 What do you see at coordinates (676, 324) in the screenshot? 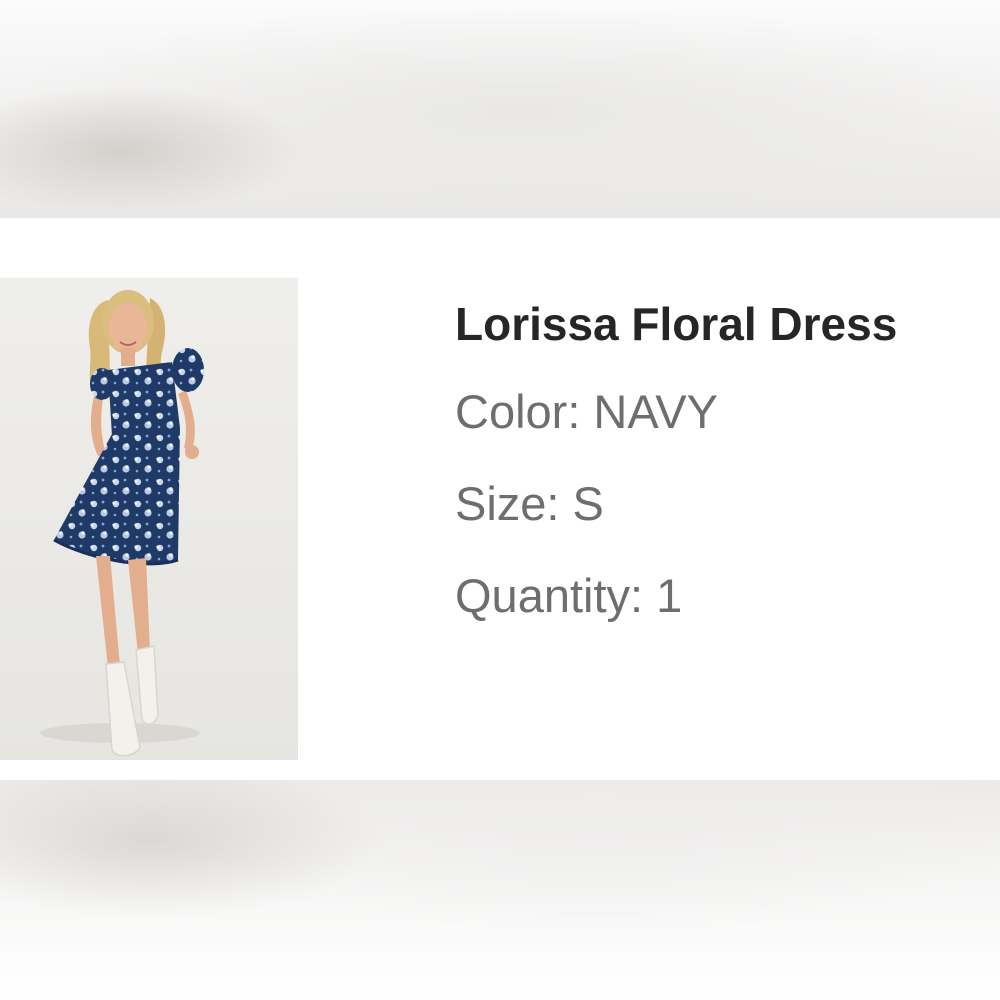
I see `product-title: Lorissa Floral Dress` at bounding box center [676, 324].